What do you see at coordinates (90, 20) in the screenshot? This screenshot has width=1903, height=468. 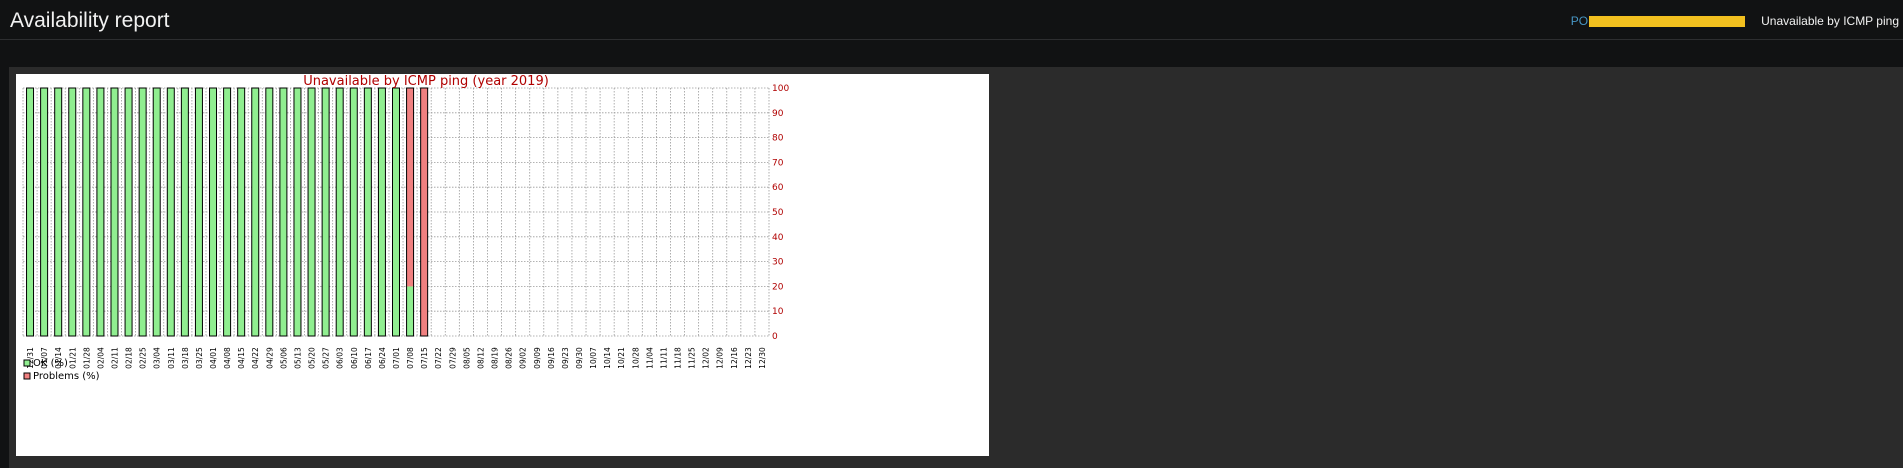 I see `page-title: Availability report` at bounding box center [90, 20].